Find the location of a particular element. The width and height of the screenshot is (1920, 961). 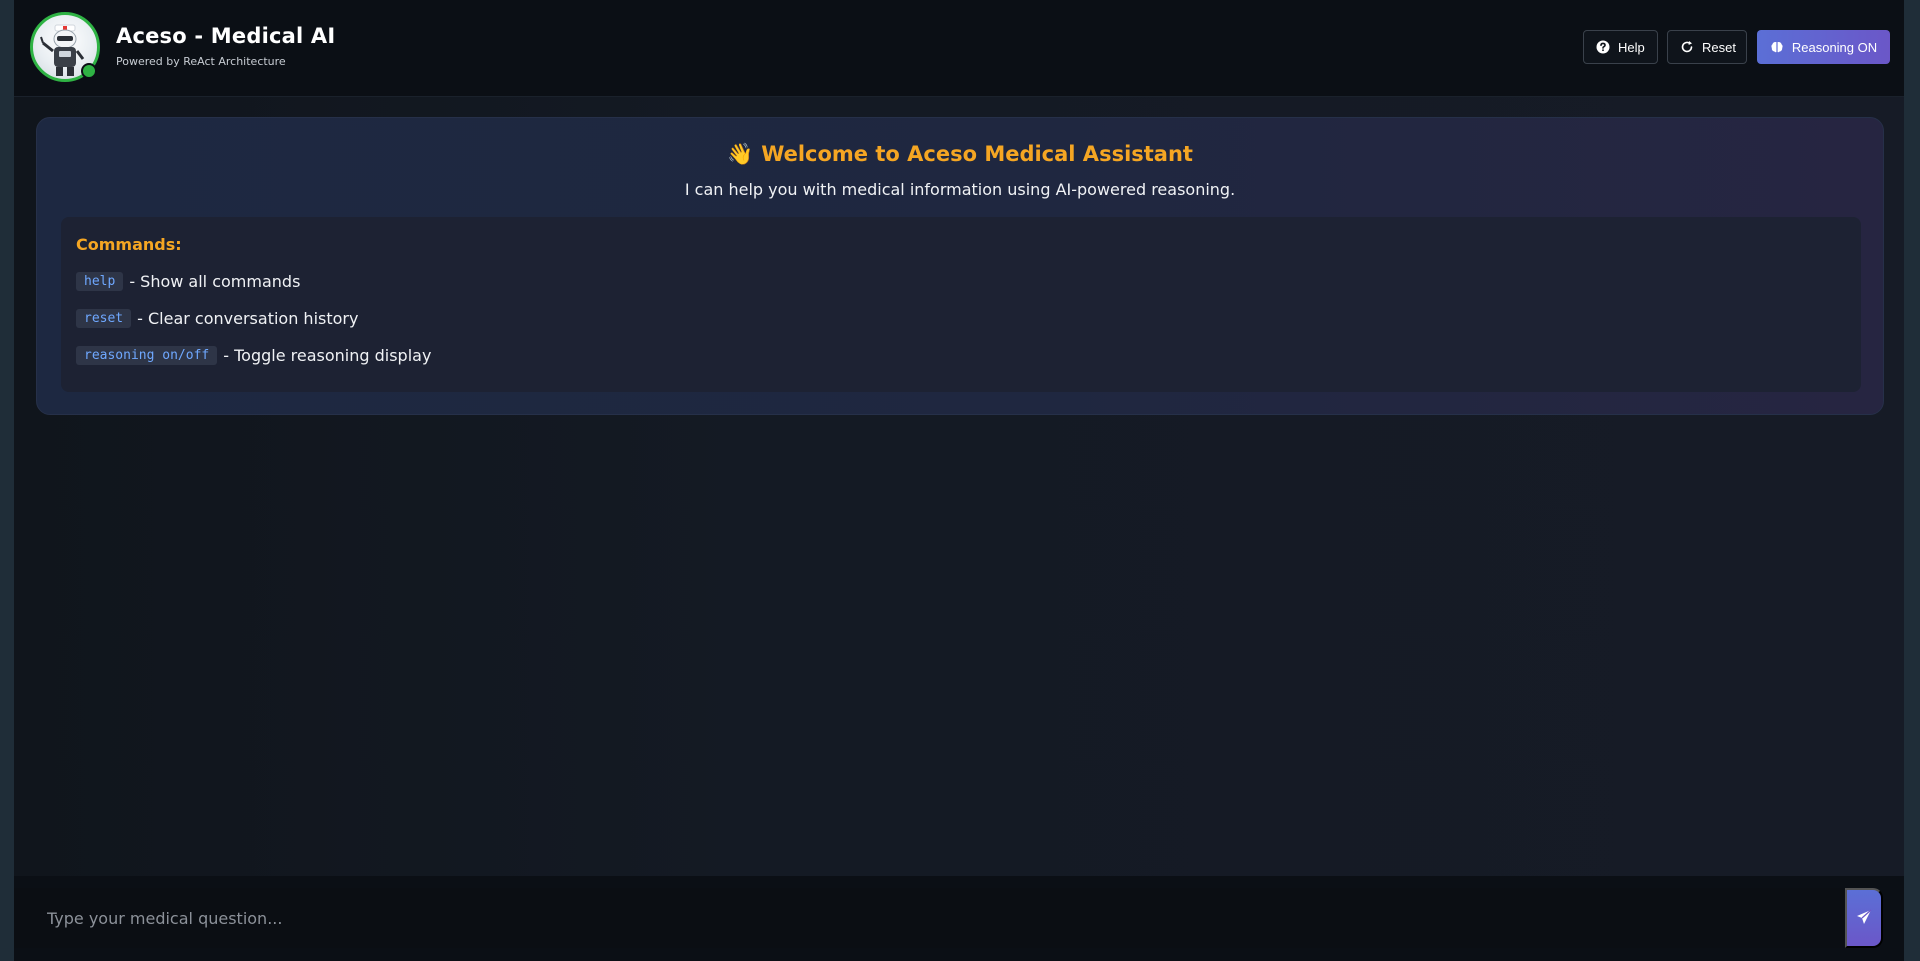

online-status-dot is located at coordinates (89, 71).